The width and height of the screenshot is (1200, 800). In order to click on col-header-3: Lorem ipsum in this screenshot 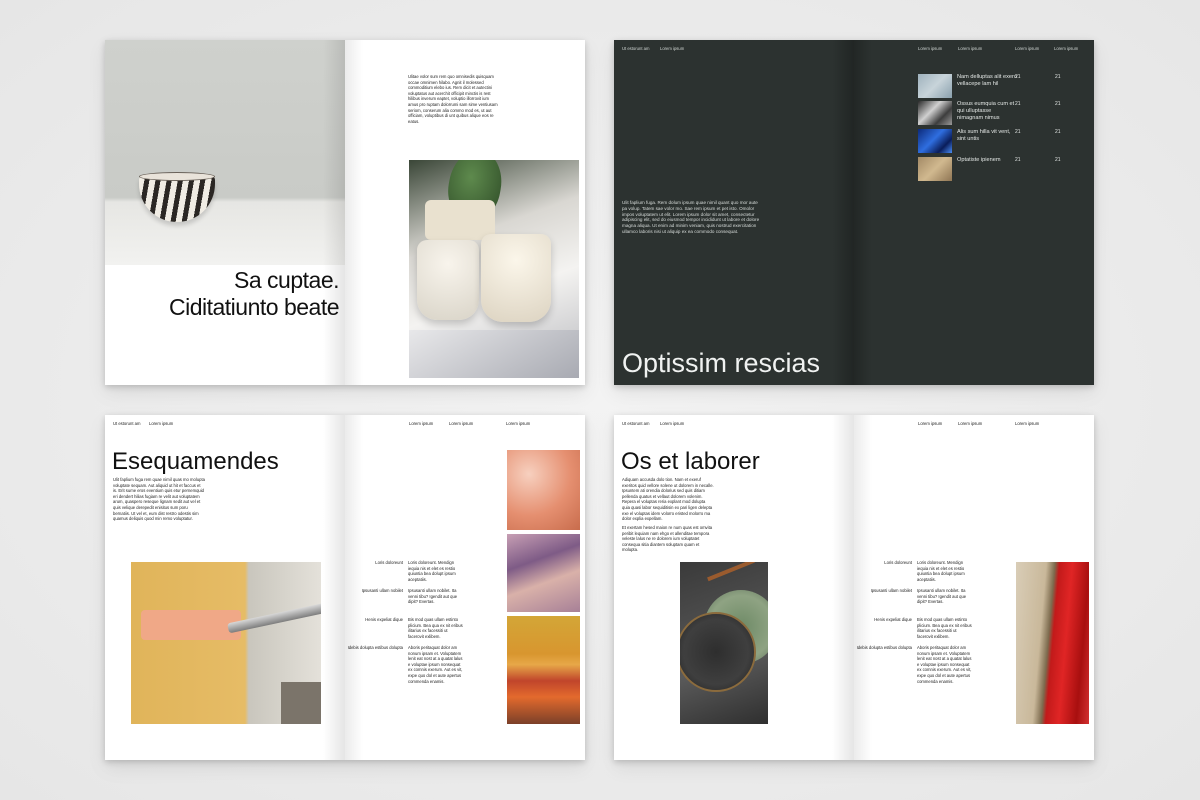, I will do `click(1027, 48)`.